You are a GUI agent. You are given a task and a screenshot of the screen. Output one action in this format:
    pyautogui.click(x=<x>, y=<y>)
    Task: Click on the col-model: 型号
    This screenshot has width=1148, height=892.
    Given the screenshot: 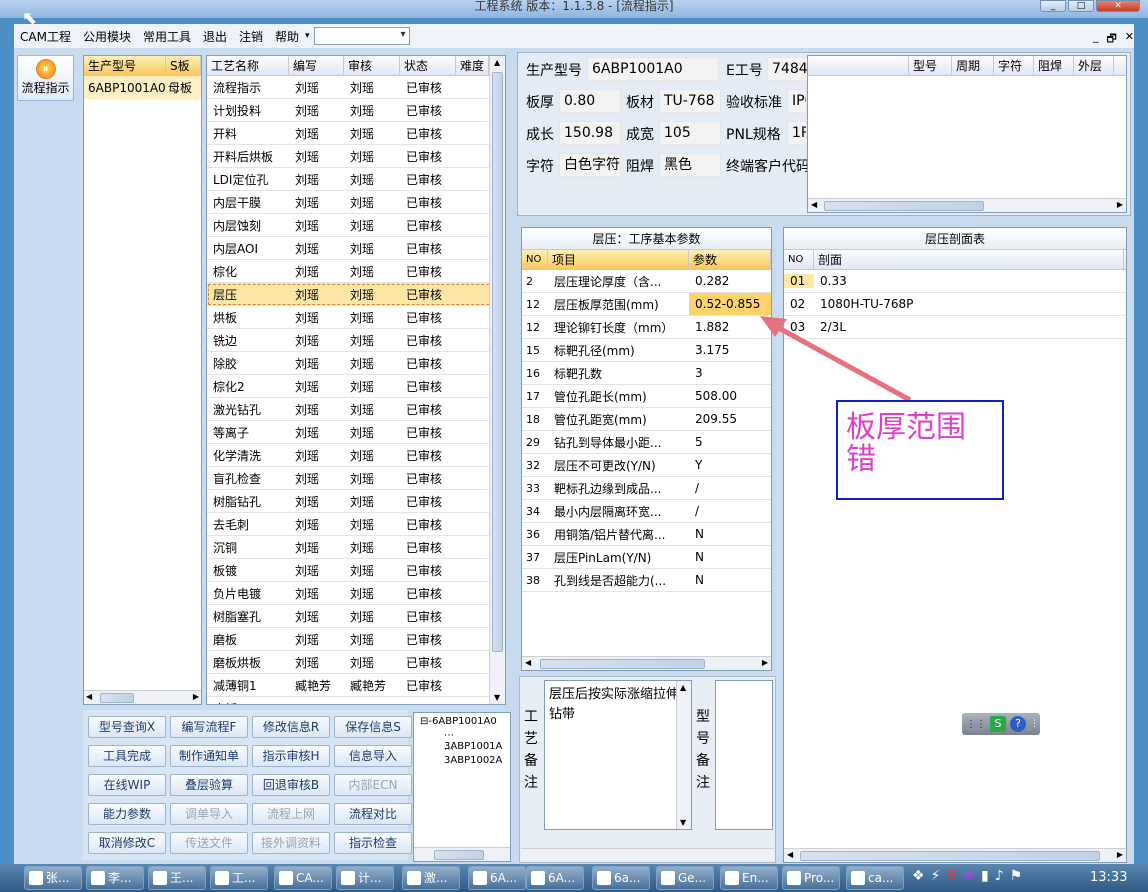 What is the action you would take?
    pyautogui.click(x=930, y=65)
    